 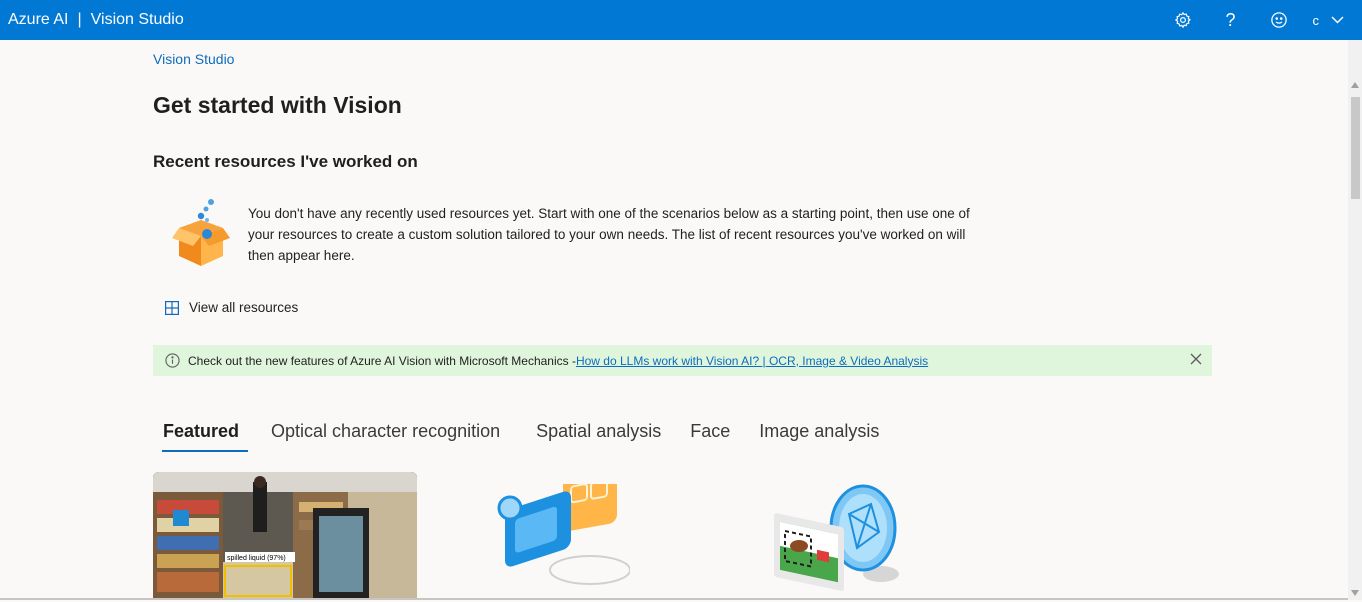 I want to click on scroll-up-icon, so click(x=1355, y=85).